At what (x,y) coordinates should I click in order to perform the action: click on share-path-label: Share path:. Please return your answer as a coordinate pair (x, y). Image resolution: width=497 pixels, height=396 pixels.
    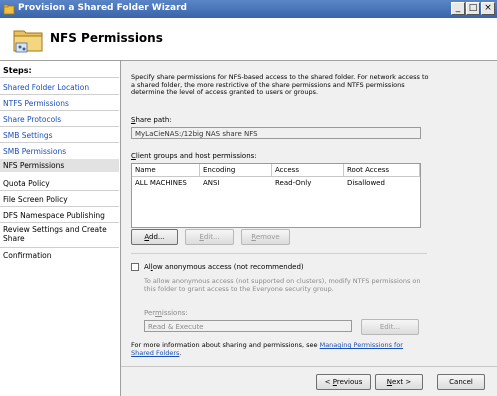
    Looking at the image, I should click on (151, 120).